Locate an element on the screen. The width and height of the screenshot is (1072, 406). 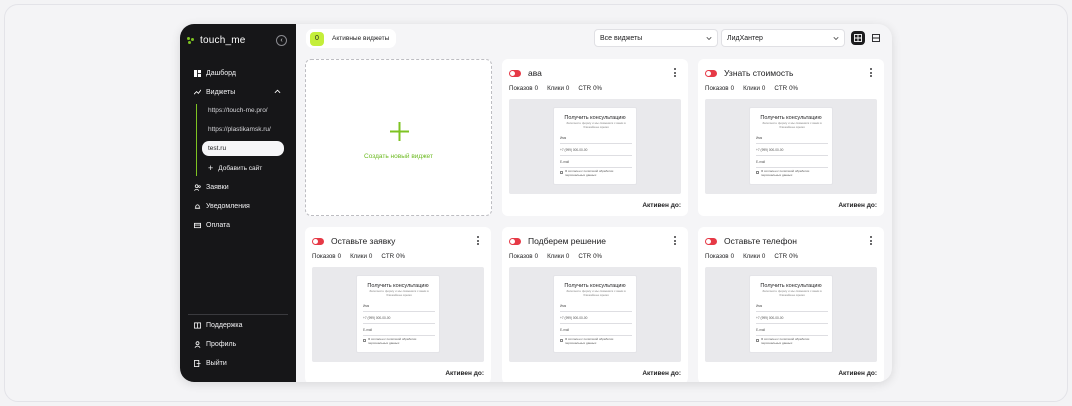
project-select-value: ЛидХантер is located at coordinates (745, 38).